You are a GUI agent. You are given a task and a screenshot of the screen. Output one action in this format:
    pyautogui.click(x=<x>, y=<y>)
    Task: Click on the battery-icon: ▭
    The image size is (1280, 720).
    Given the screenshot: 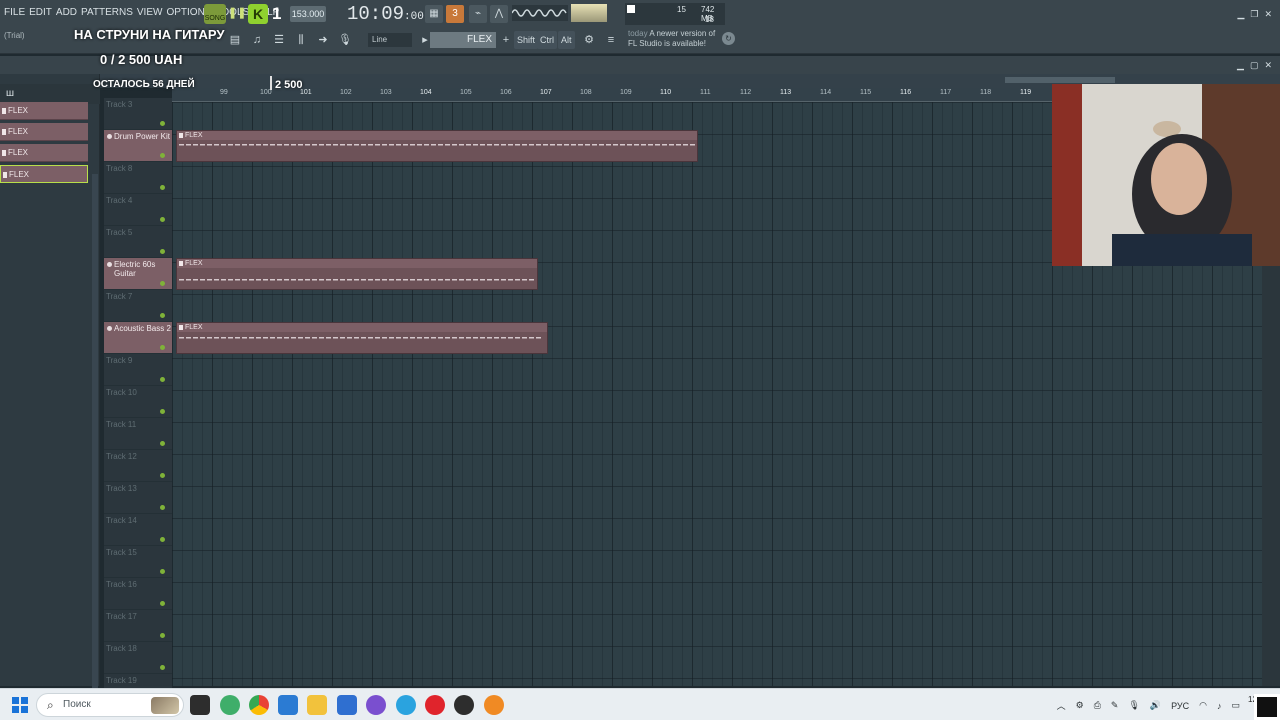 What is the action you would take?
    pyautogui.click(x=1235, y=705)
    